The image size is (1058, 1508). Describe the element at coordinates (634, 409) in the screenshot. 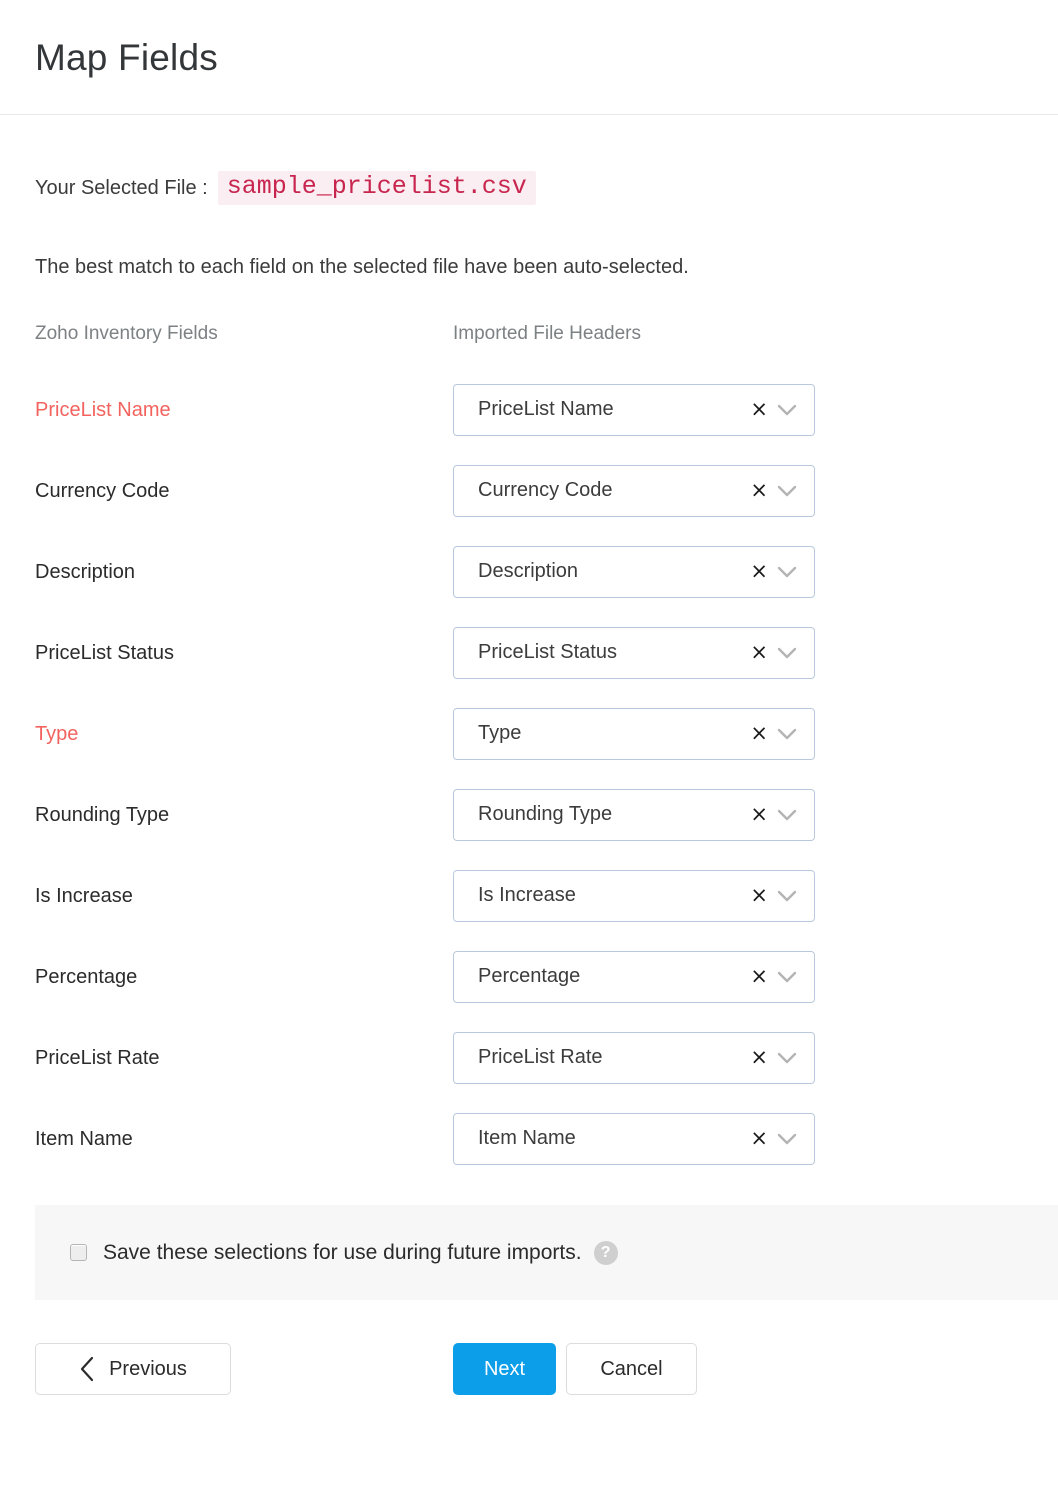

I see `imported-header-select: PriceList Name ×` at that location.